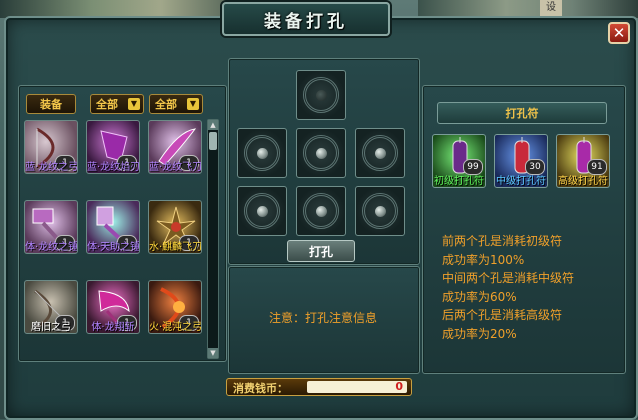 The image size is (638, 420). What do you see at coordinates (51, 167) in the screenshot?
I see `item-label: 蓝·龙纹之弓` at bounding box center [51, 167].